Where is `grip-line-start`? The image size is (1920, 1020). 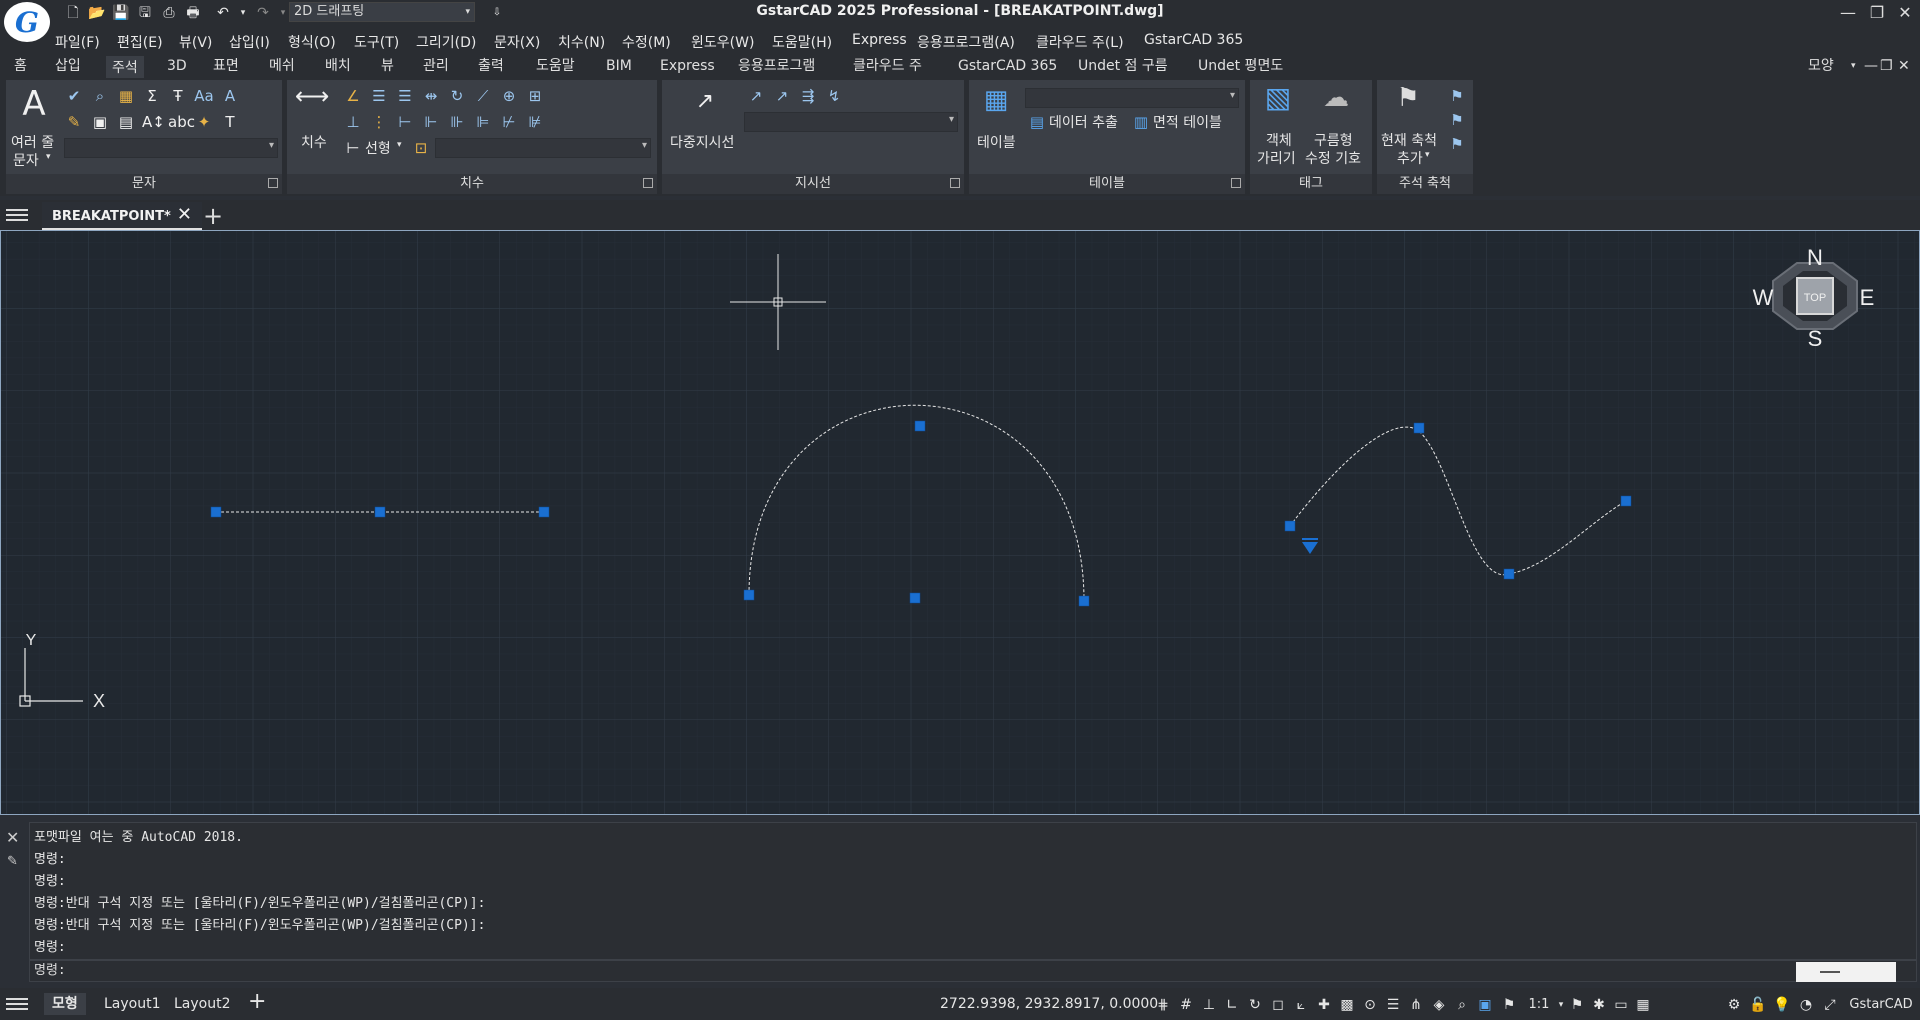 grip-line-start is located at coordinates (216, 512).